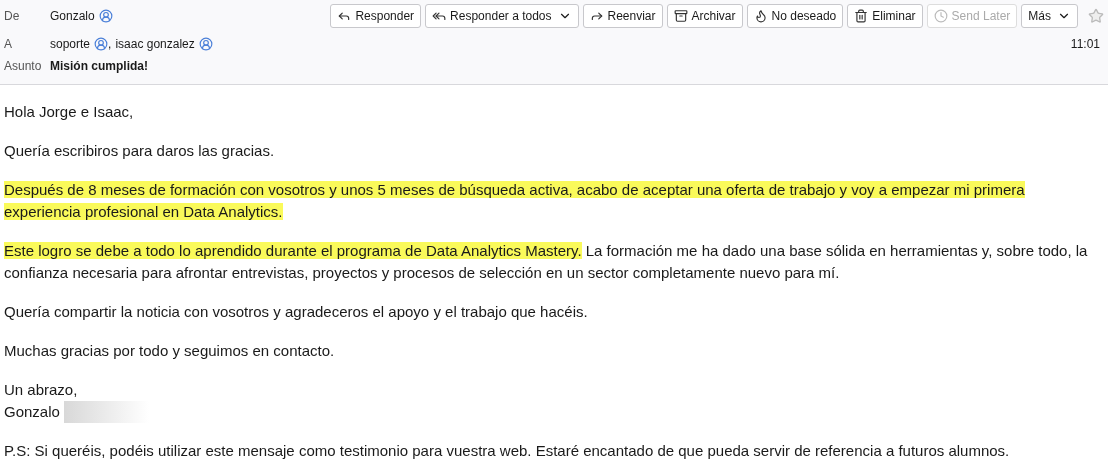 The height and width of the screenshot is (472, 1108). Describe the element at coordinates (680, 16) in the screenshot. I see `archive-box-icon` at that location.